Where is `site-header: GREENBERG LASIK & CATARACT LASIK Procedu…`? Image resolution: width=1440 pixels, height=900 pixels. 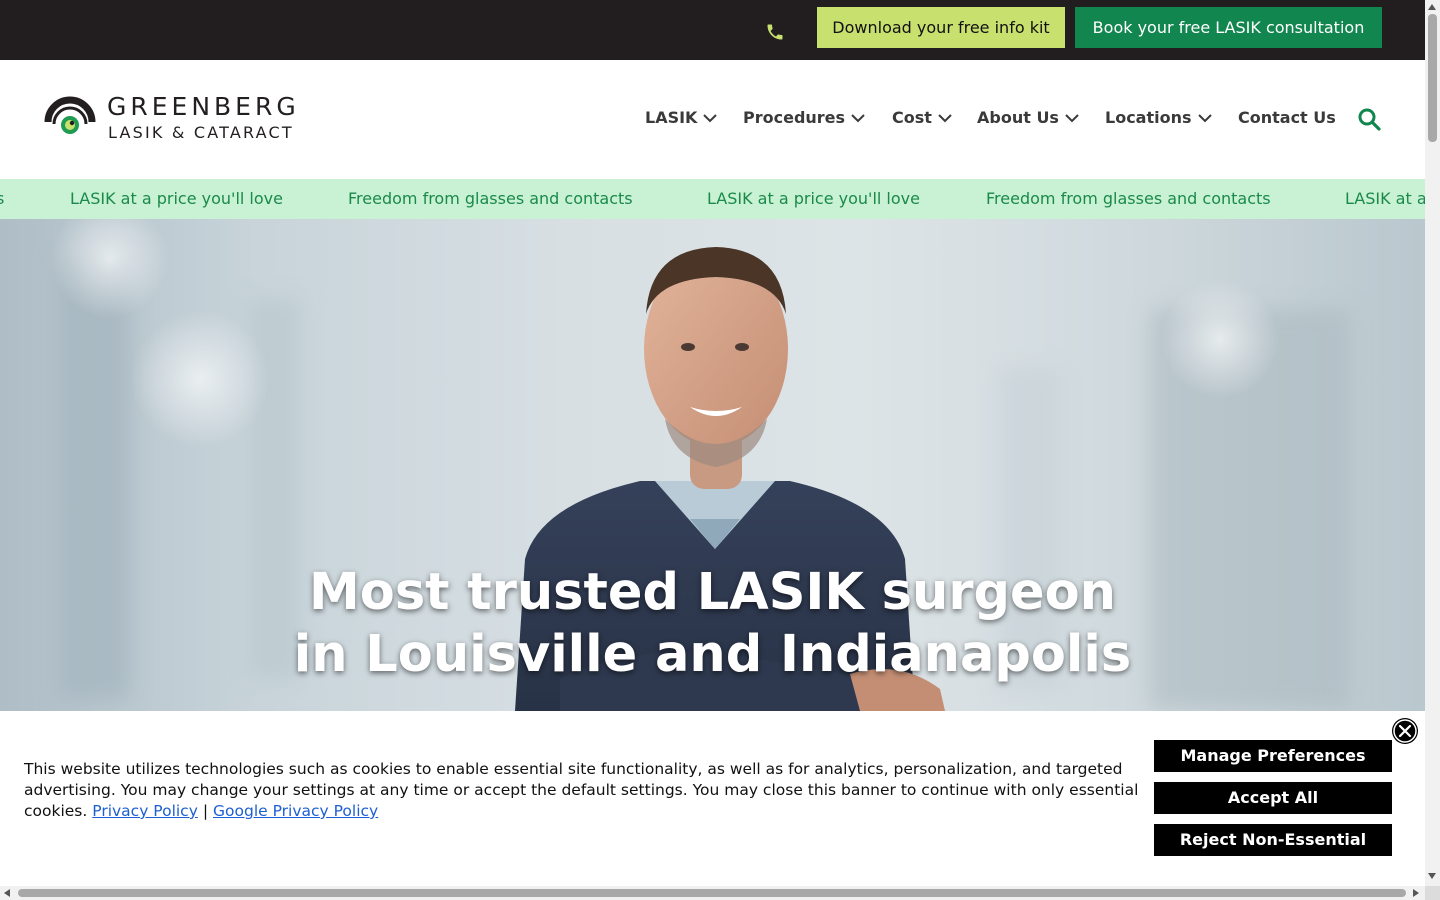
site-header: GREENBERG LASIK & CATARACT LASIK Procedu… is located at coordinates (712, 119).